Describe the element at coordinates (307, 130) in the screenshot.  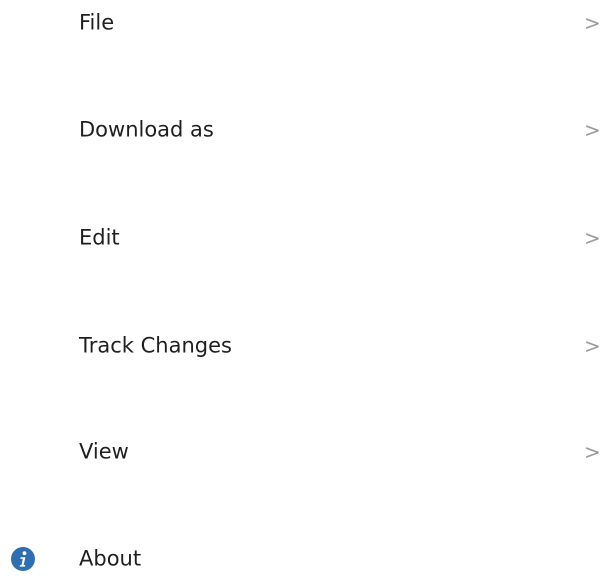
I see `menu-item-download-as: Download as >` at that location.